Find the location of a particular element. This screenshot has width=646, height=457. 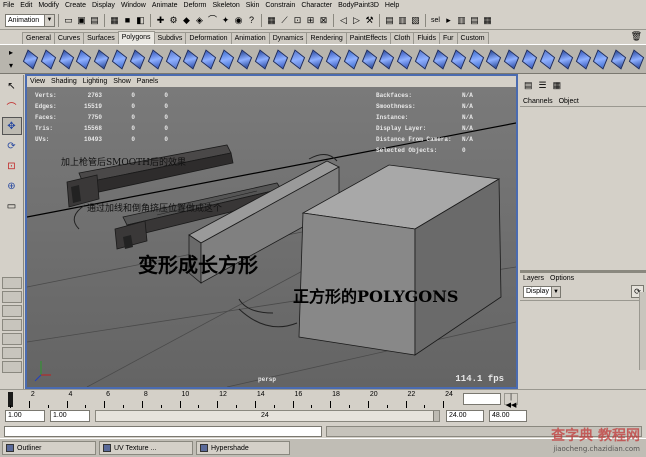

select-component-icon: ◧ is located at coordinates (140, 20).